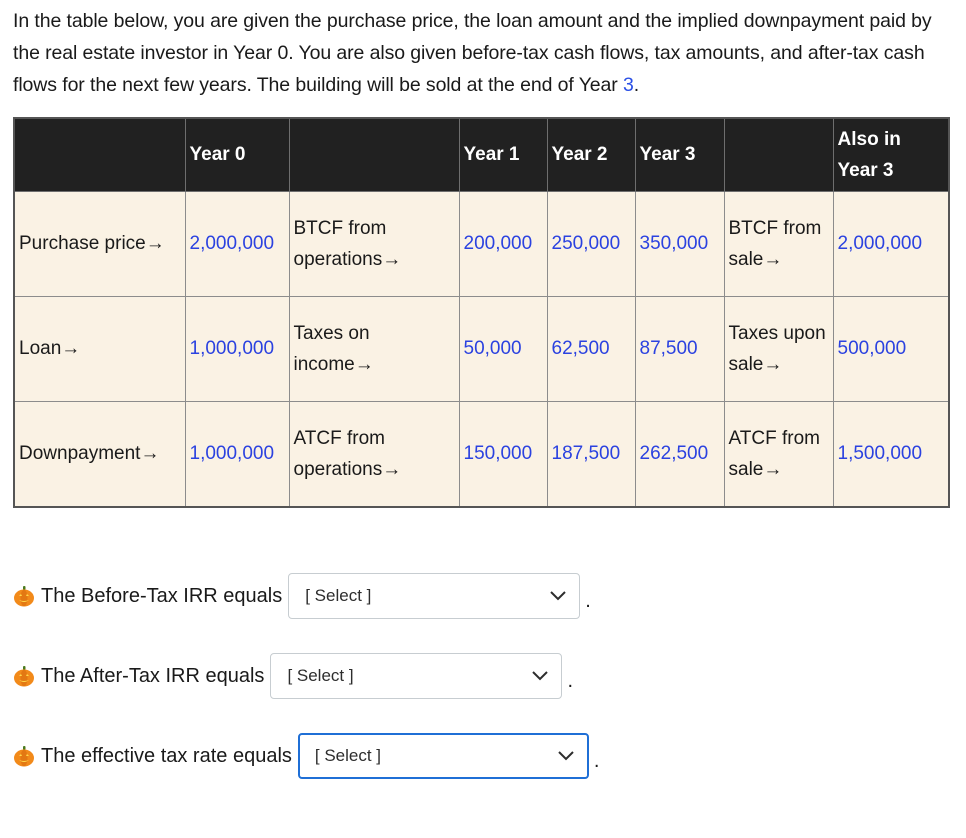  I want to click on after-tax-irr-select: [ Select ], so click(416, 676).